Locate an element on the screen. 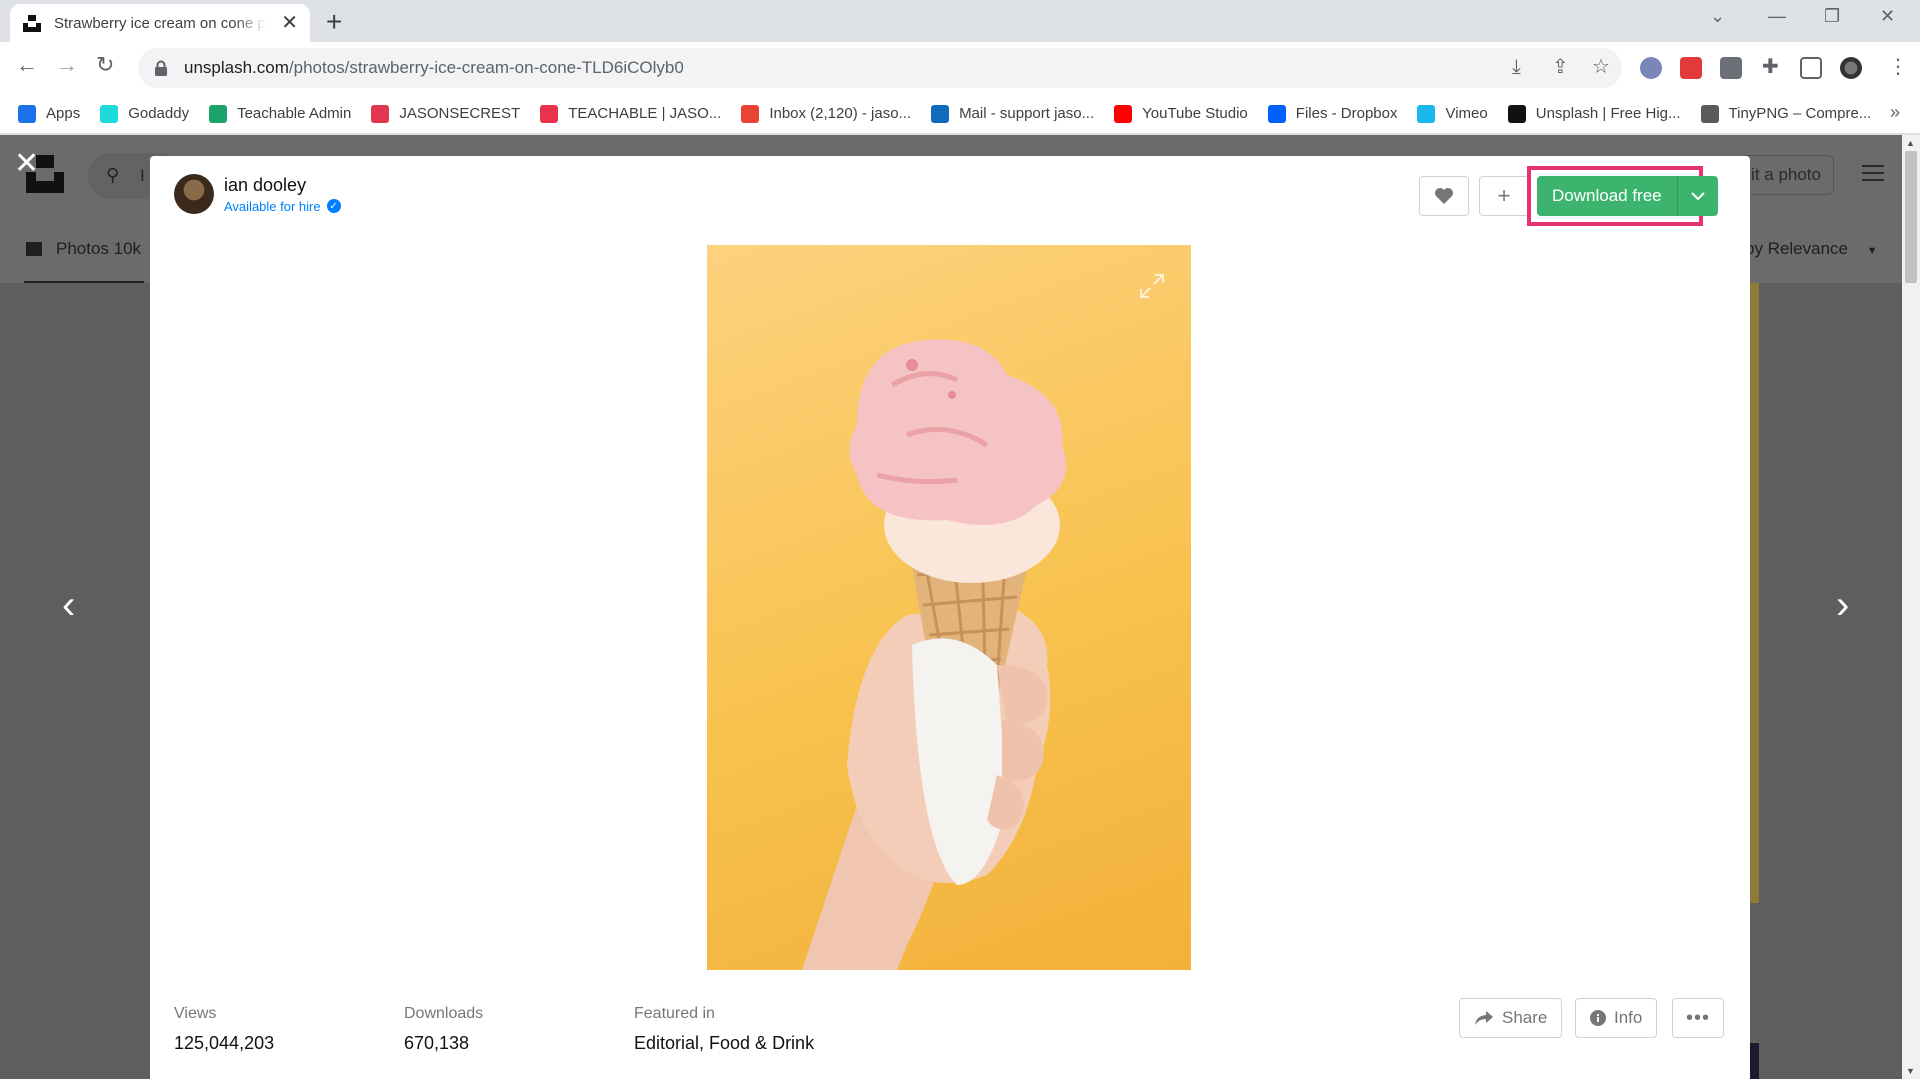 Image resolution: width=1920 pixels, height=1079 pixels. back-icon: ← is located at coordinates (27, 65).